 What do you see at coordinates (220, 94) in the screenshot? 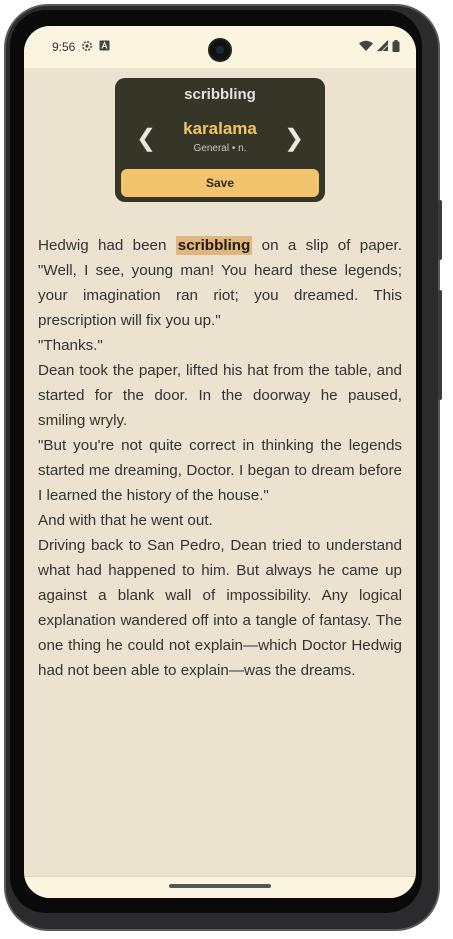
I see `popup-source-word: scribbling` at bounding box center [220, 94].